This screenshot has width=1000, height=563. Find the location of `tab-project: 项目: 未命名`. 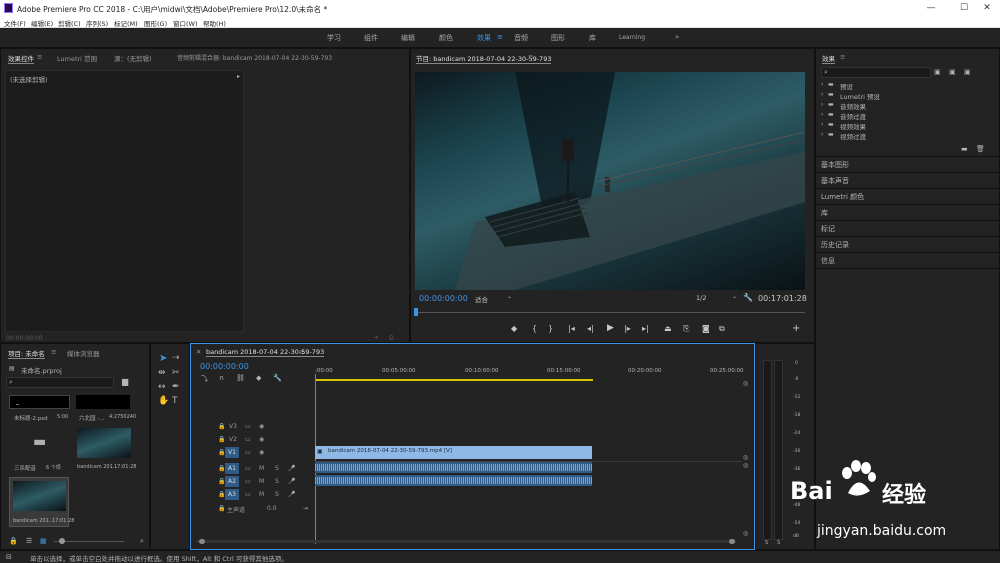

tab-project: 项目: 未命名 is located at coordinates (26, 353).